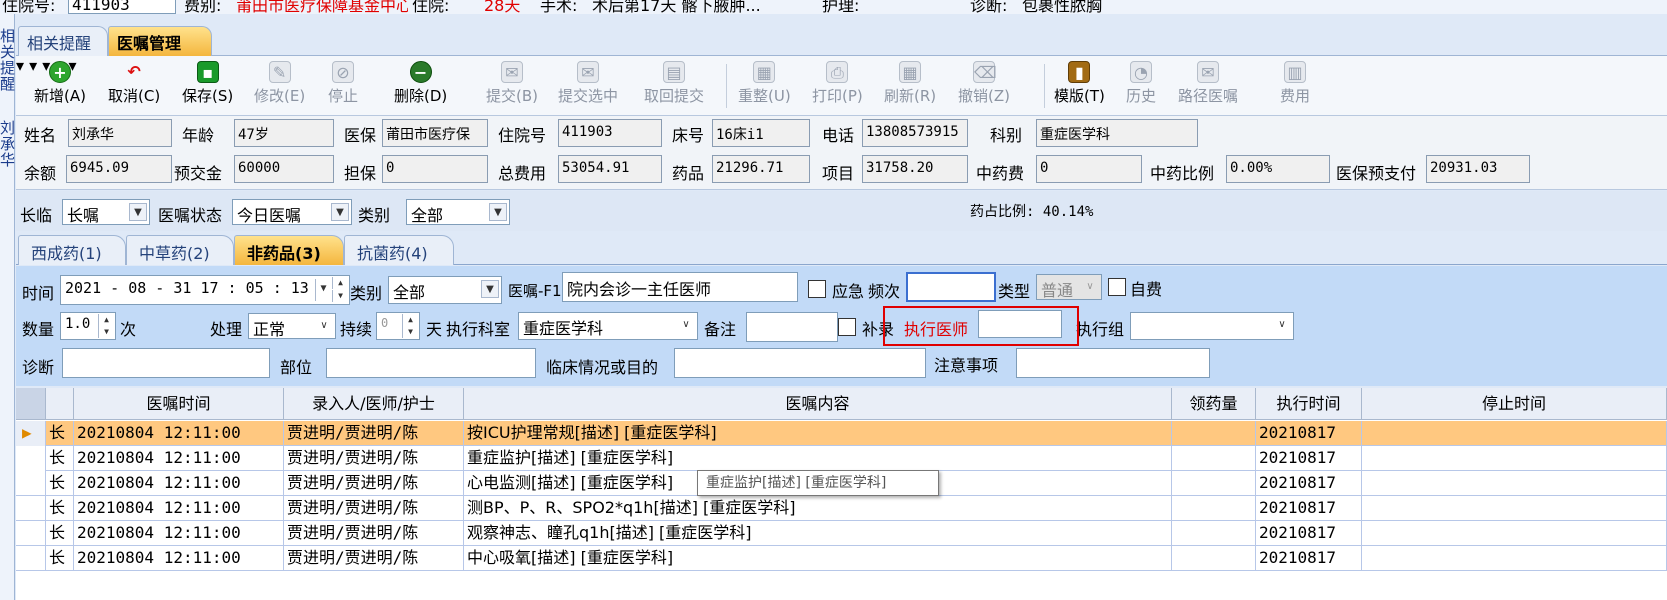 The width and height of the screenshot is (1667, 600). What do you see at coordinates (502, 7) in the screenshot?
I see `stay-value: 28天` at bounding box center [502, 7].